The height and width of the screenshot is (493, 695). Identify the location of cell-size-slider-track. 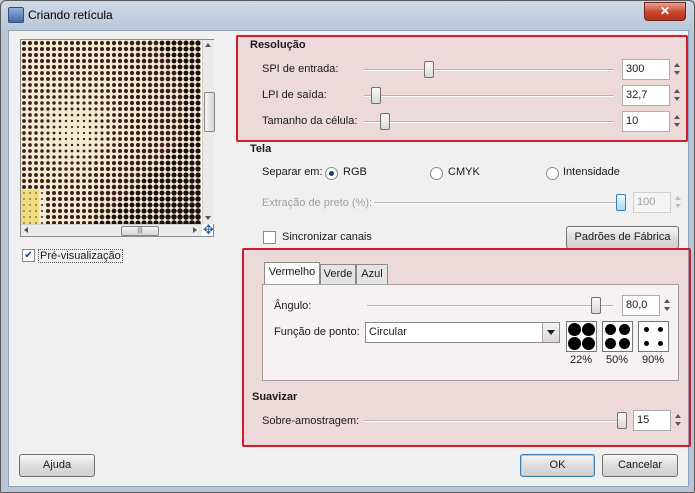
(489, 122).